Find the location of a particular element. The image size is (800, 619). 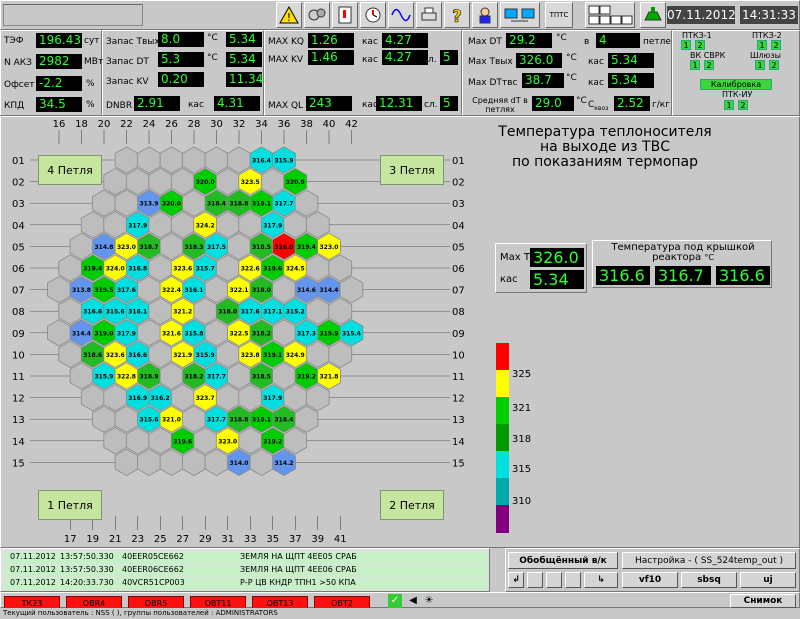

uj-button: uj is located at coordinates (768, 580).